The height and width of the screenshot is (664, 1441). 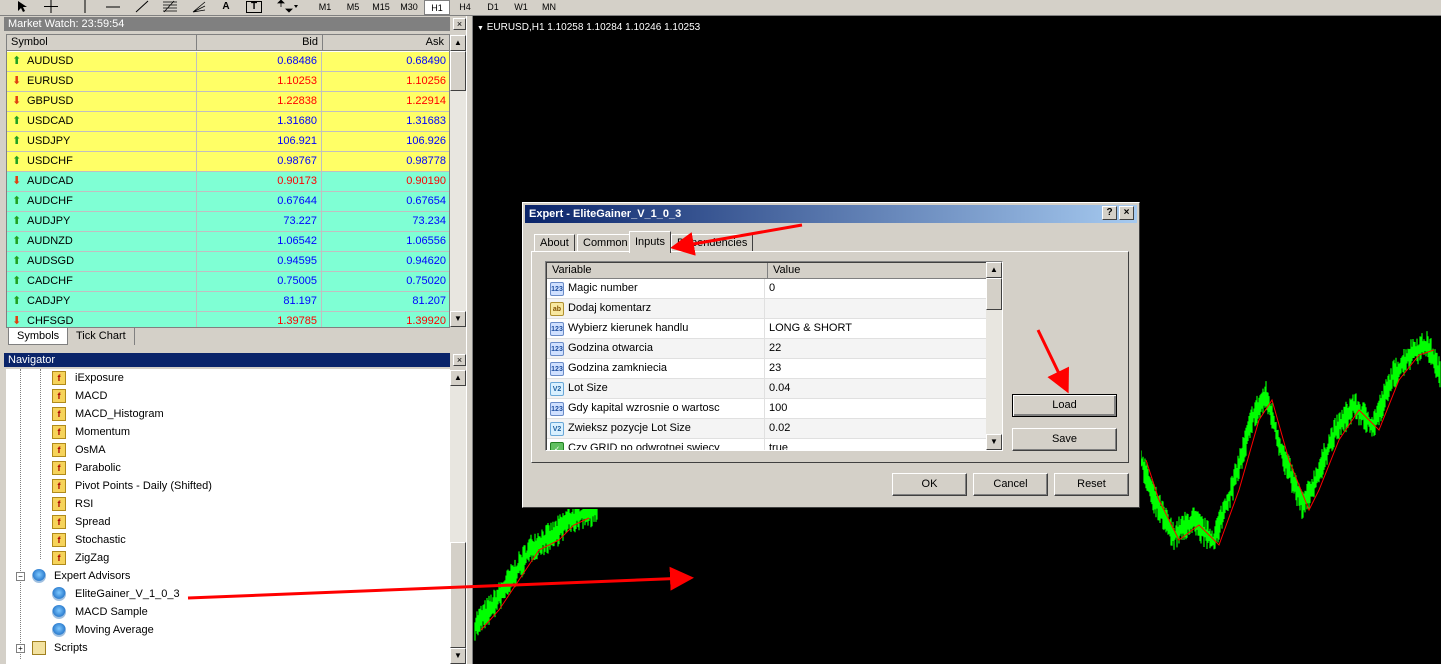 I want to click on market-watch-row: ⬆ CADCHF 0.75005 0.75020, so click(x=228, y=282).